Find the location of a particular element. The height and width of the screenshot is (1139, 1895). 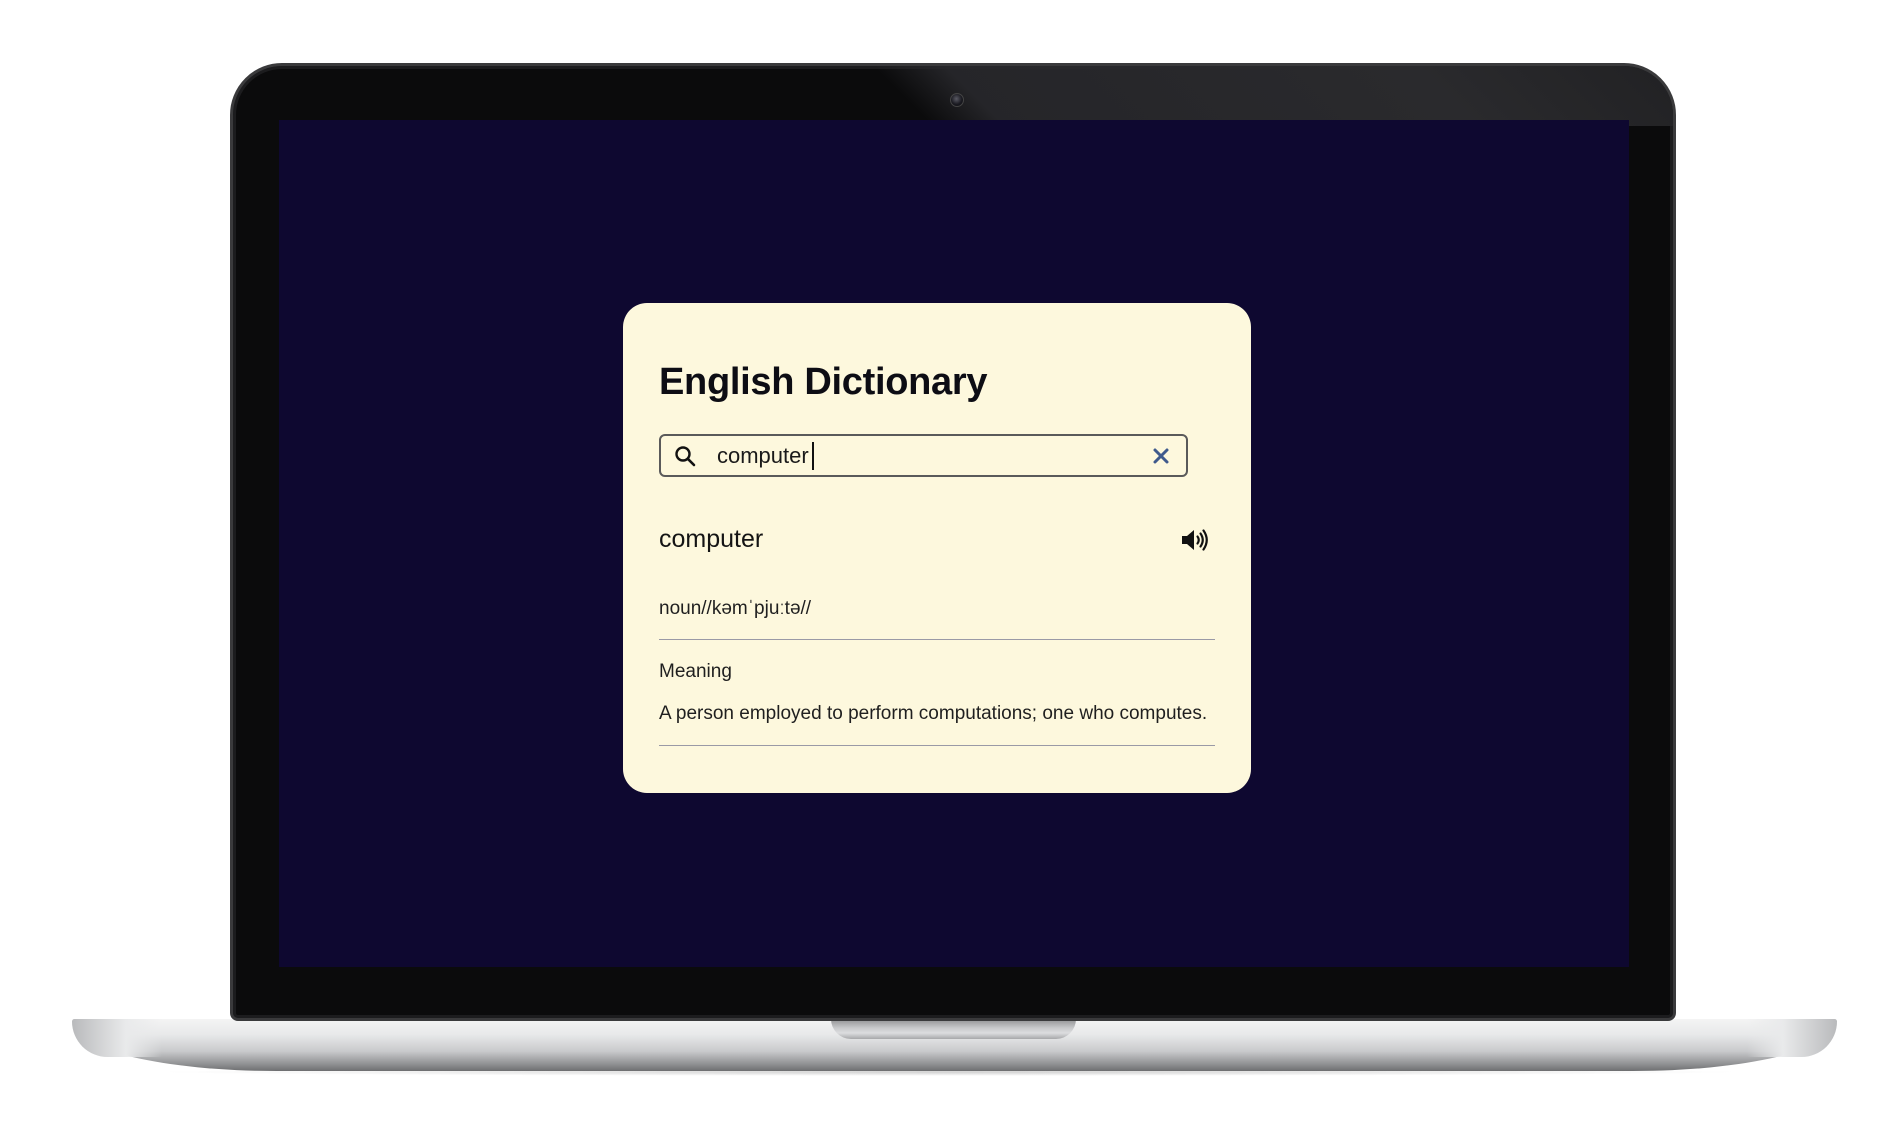

phonetic-text: noun//kəmˈpjuːtə// is located at coordinates (735, 608).